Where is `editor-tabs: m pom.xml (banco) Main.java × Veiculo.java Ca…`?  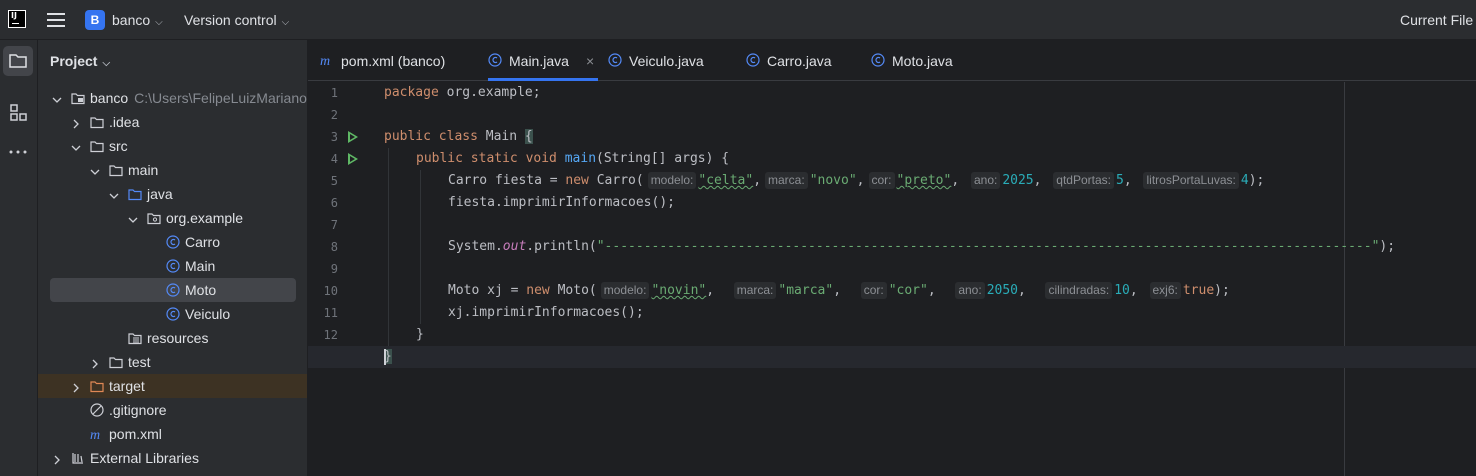
editor-tabs: m pom.xml (banco) Main.java × Veiculo.java Ca… is located at coordinates (892, 60).